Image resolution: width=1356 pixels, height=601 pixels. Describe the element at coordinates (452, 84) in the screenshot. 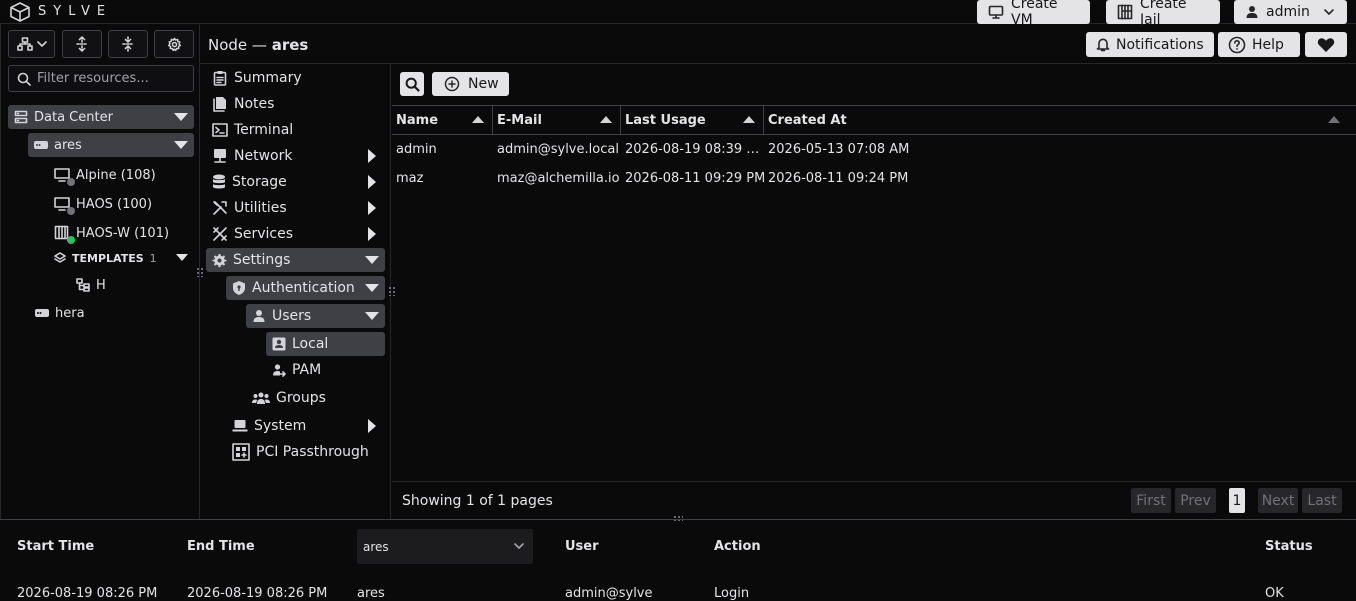

I see `plus-circle-icon` at that location.